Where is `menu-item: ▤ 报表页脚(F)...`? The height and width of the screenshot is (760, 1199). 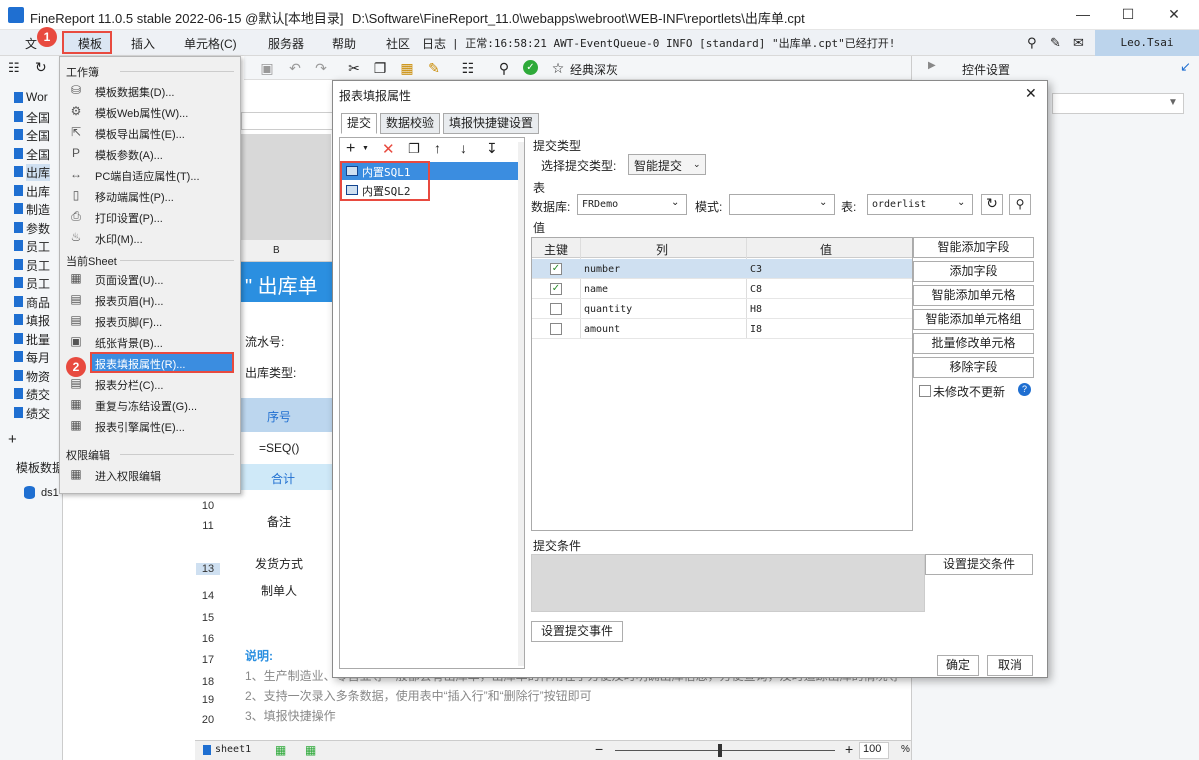 menu-item: ▤ 报表页脚(F)... is located at coordinates (150, 320).